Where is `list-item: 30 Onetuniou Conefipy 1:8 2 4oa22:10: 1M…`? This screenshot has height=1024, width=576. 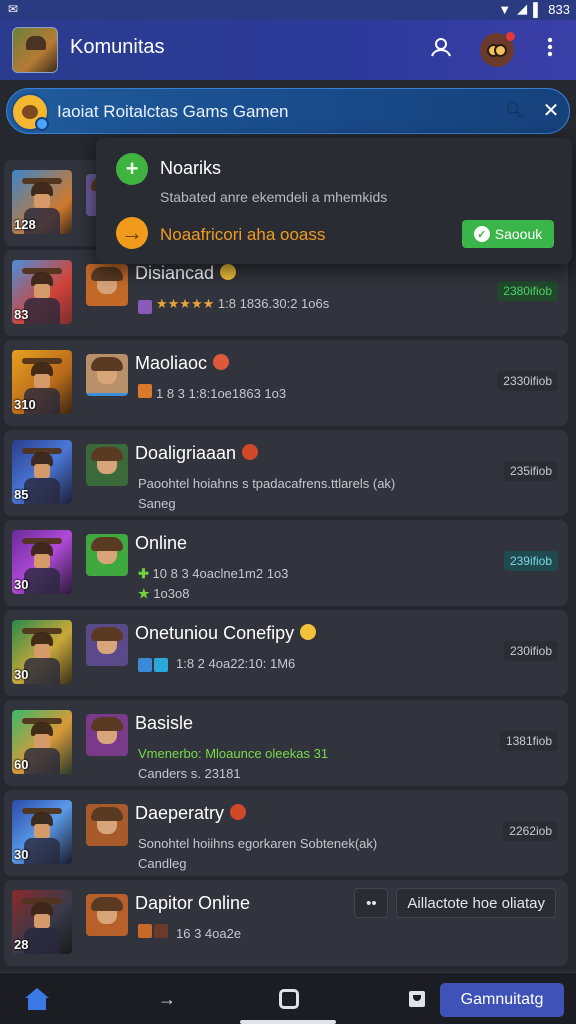
list-item: 30 Onetuniou Conefipy 1:8 2 4oa22:10: 1M… is located at coordinates (286, 653).